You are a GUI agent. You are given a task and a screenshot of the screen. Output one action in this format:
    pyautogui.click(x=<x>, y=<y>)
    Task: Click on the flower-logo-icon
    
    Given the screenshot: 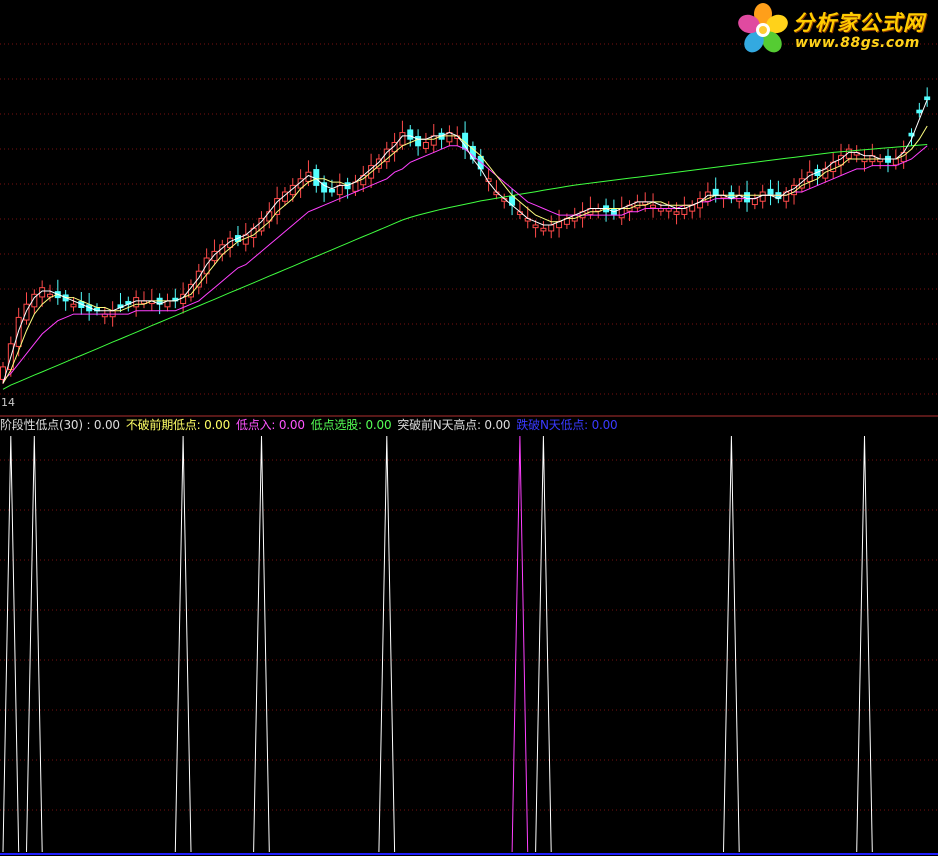 What is the action you would take?
    pyautogui.click(x=763, y=28)
    